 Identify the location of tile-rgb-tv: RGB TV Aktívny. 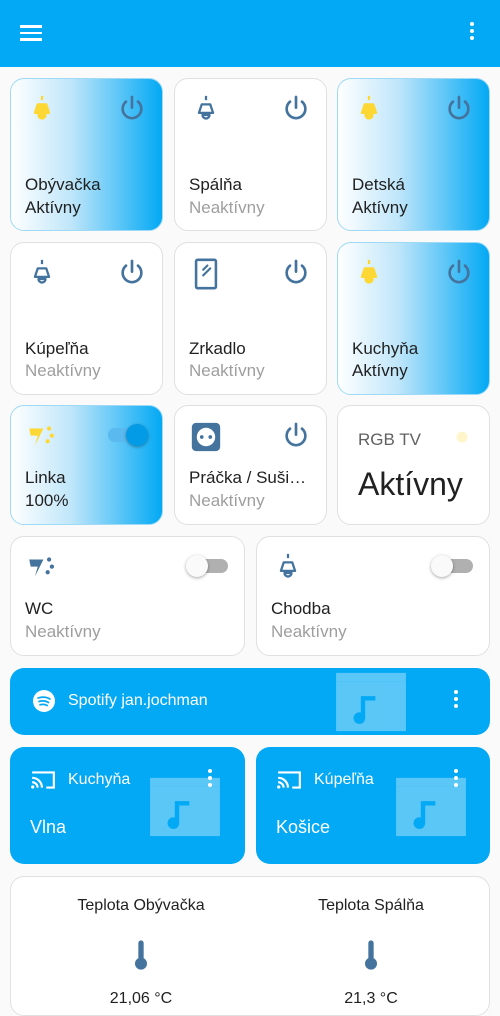
(413, 465).